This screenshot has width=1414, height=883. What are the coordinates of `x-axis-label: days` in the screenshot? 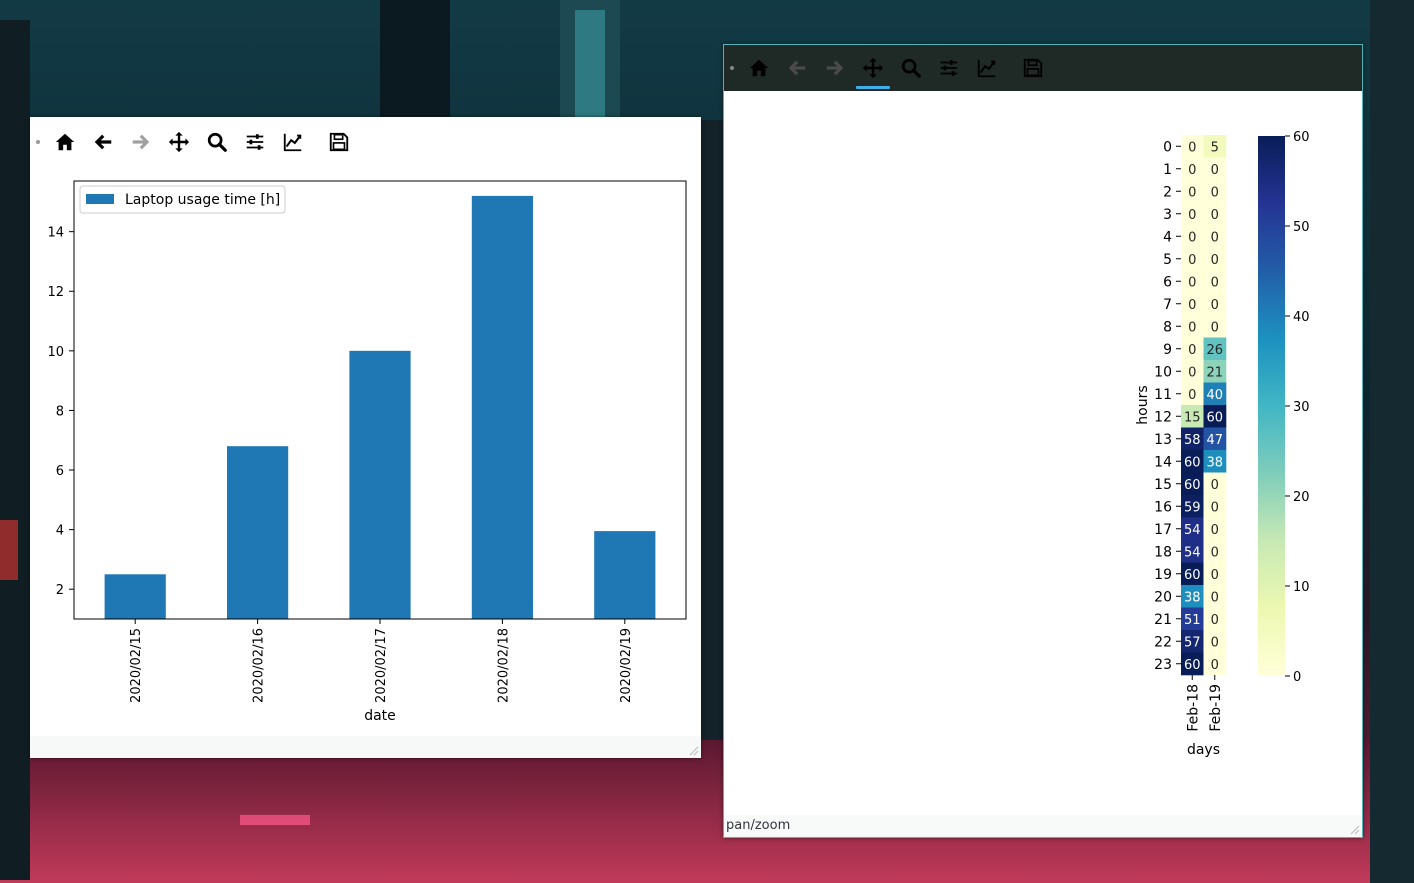 It's located at (1203, 750).